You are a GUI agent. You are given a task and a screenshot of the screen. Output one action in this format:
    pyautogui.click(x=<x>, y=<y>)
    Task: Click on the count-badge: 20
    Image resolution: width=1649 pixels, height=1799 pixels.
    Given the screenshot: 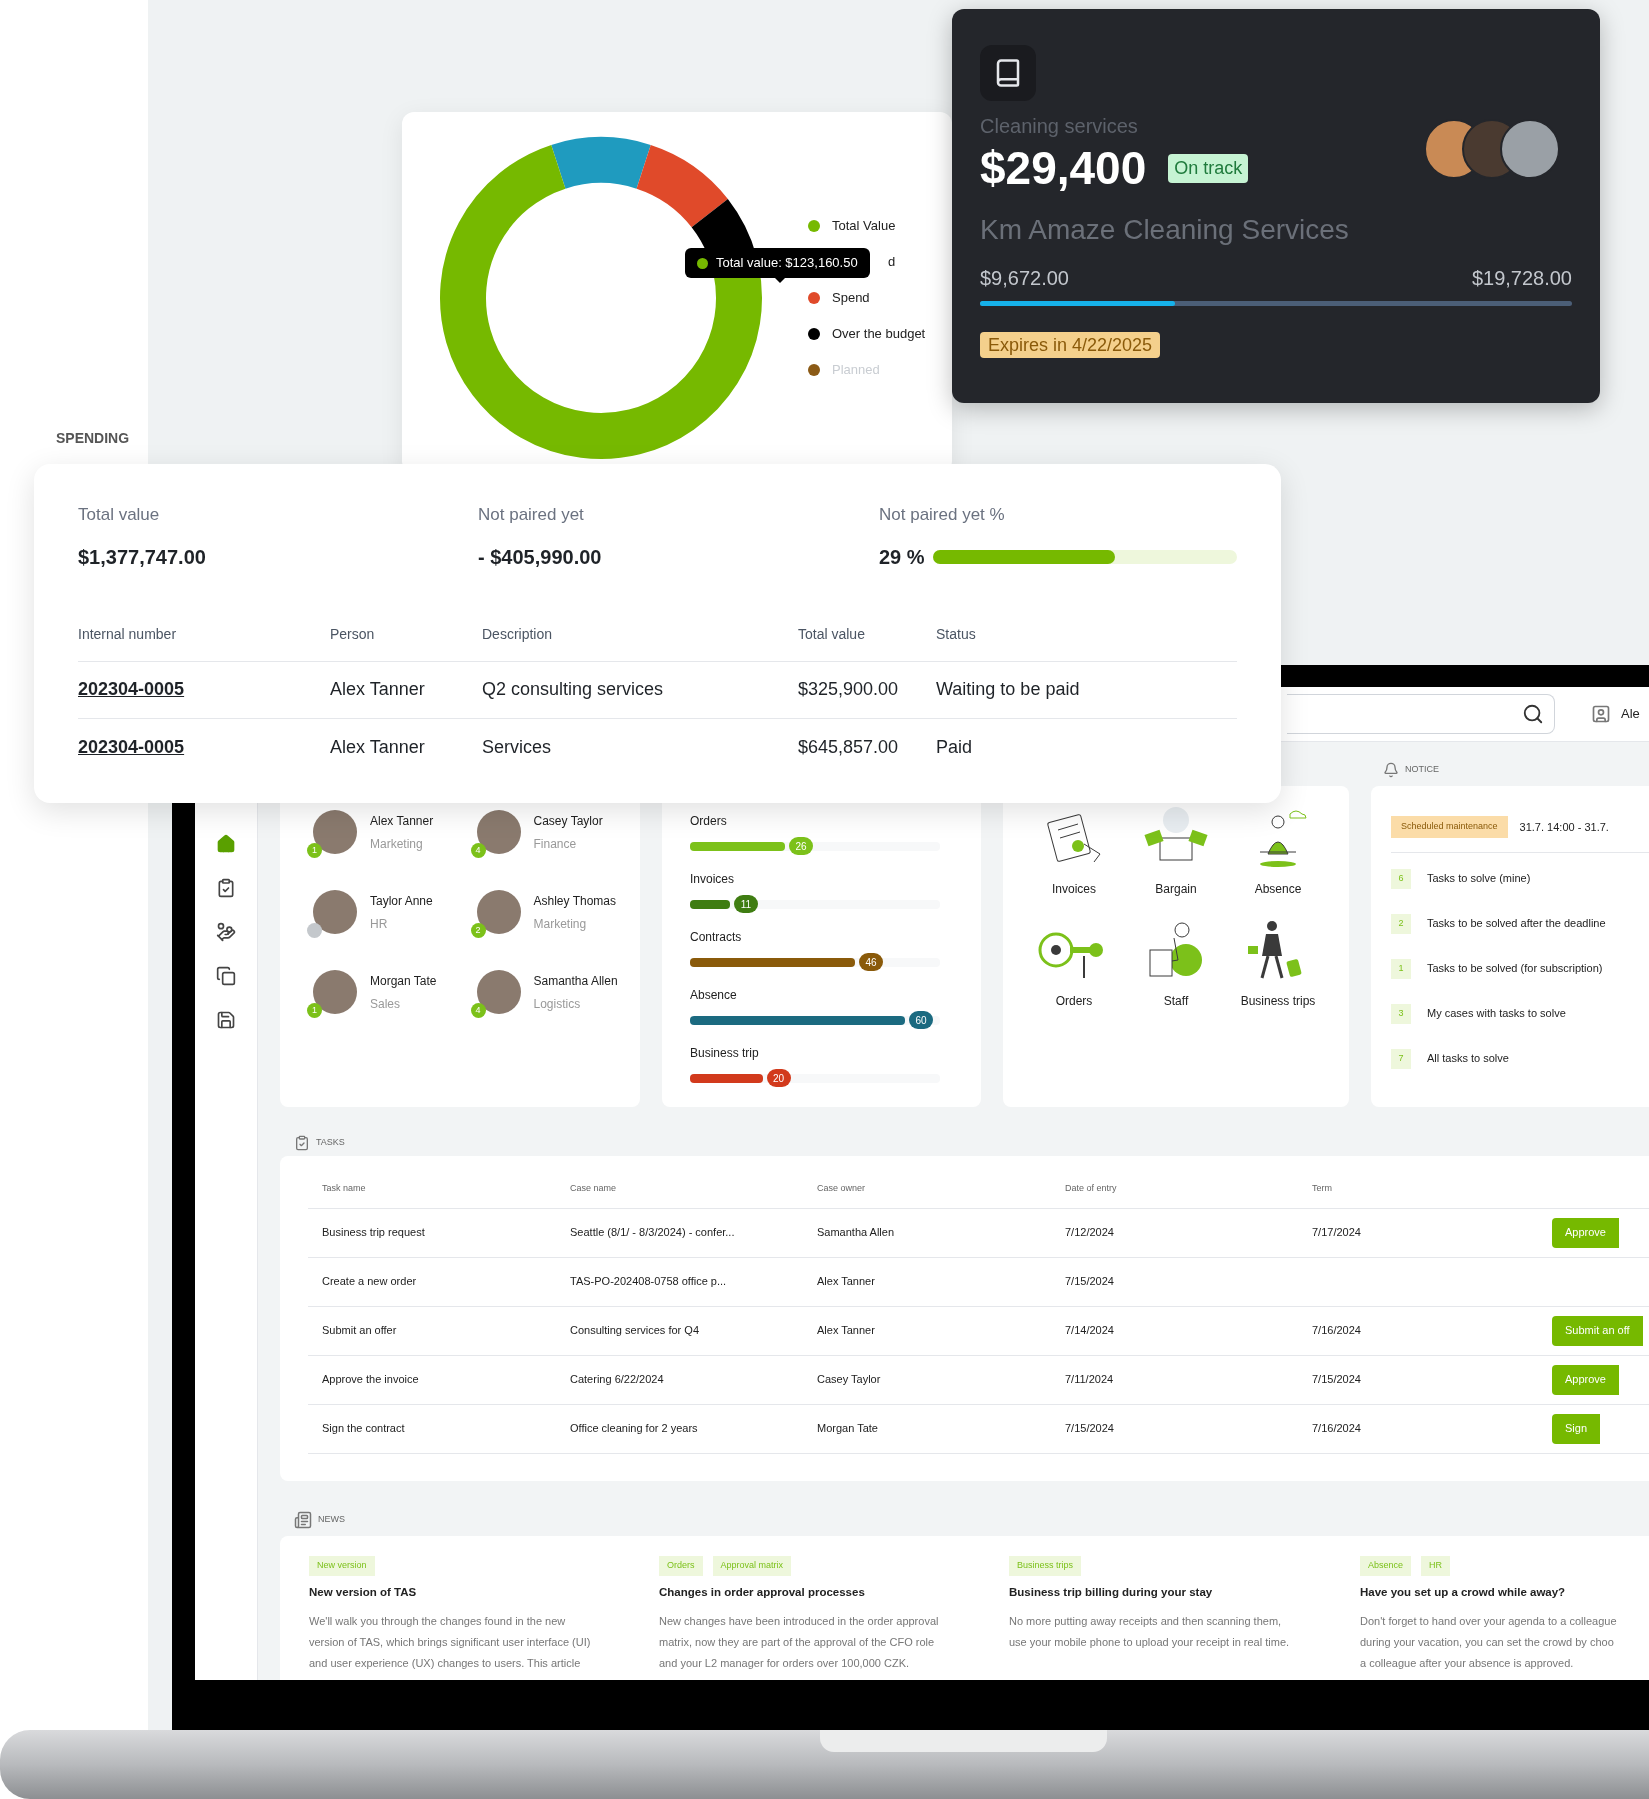 What is the action you would take?
    pyautogui.click(x=778, y=1078)
    